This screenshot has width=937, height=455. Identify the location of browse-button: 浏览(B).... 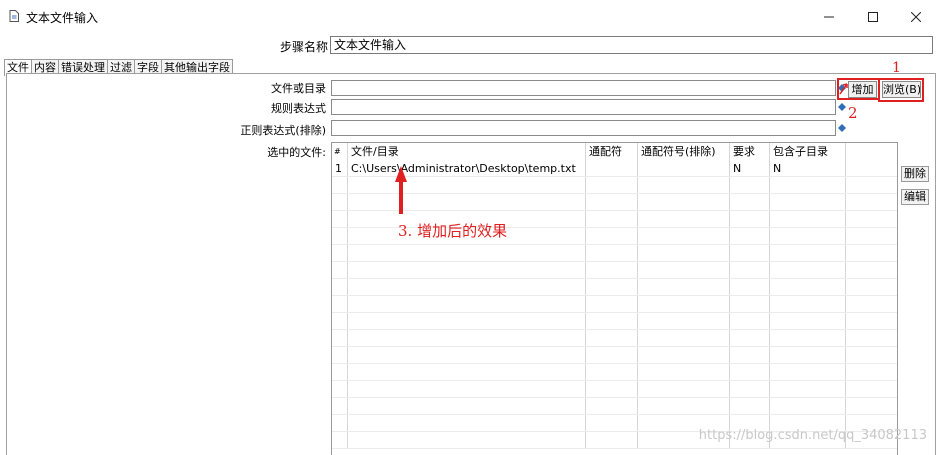
(901, 89).